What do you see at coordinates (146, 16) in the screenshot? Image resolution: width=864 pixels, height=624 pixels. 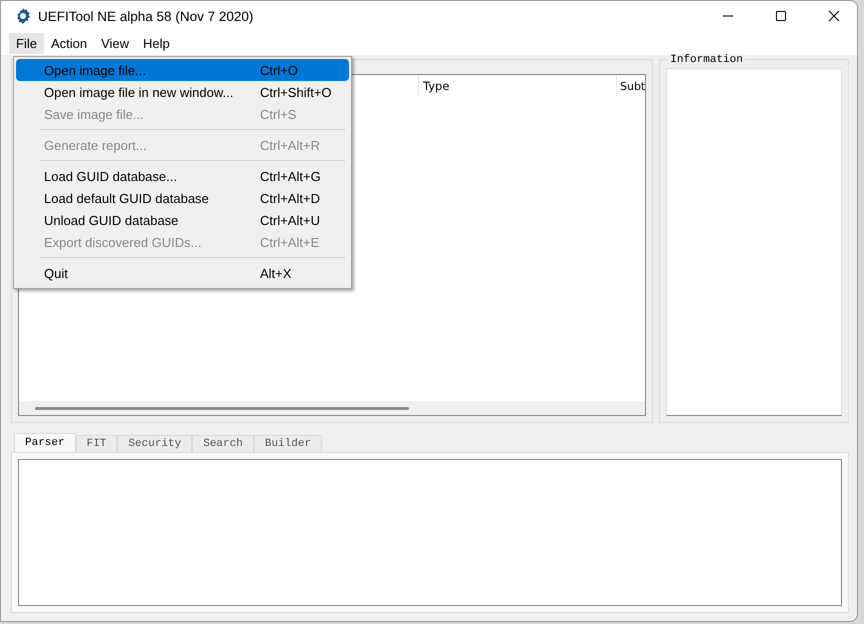 I see `window-title: UEFITool NE alpha 58 (Nov 7 2020)` at bounding box center [146, 16].